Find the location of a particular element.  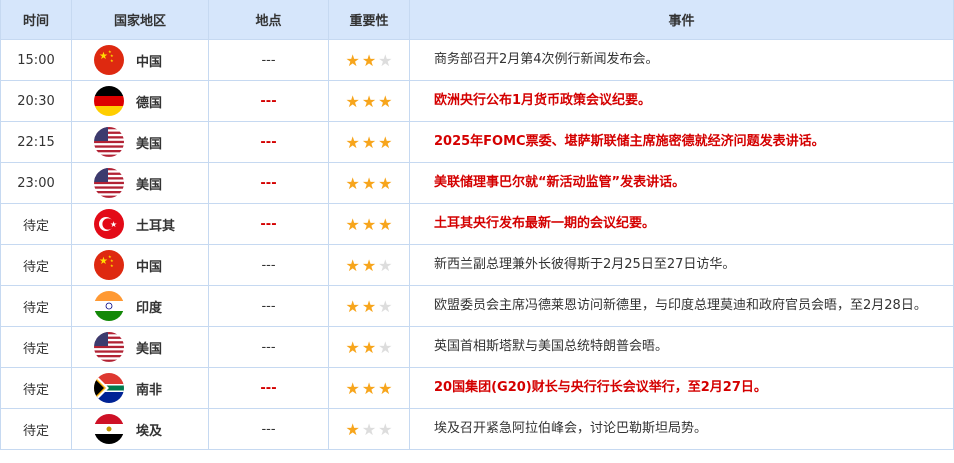

event-cell: 英国首相斯塔默与美国总统特朗普会晤。 is located at coordinates (681, 347).